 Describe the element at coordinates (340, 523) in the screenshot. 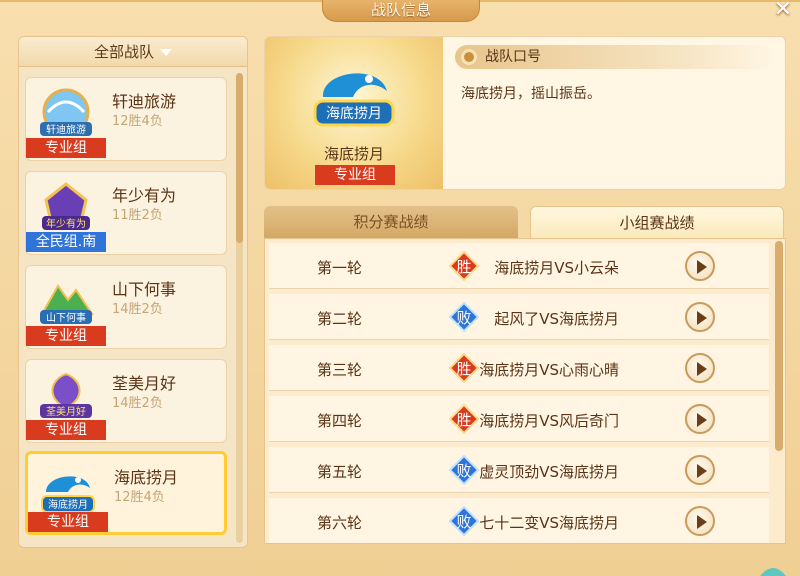

I see `match-round: 第六轮` at that location.